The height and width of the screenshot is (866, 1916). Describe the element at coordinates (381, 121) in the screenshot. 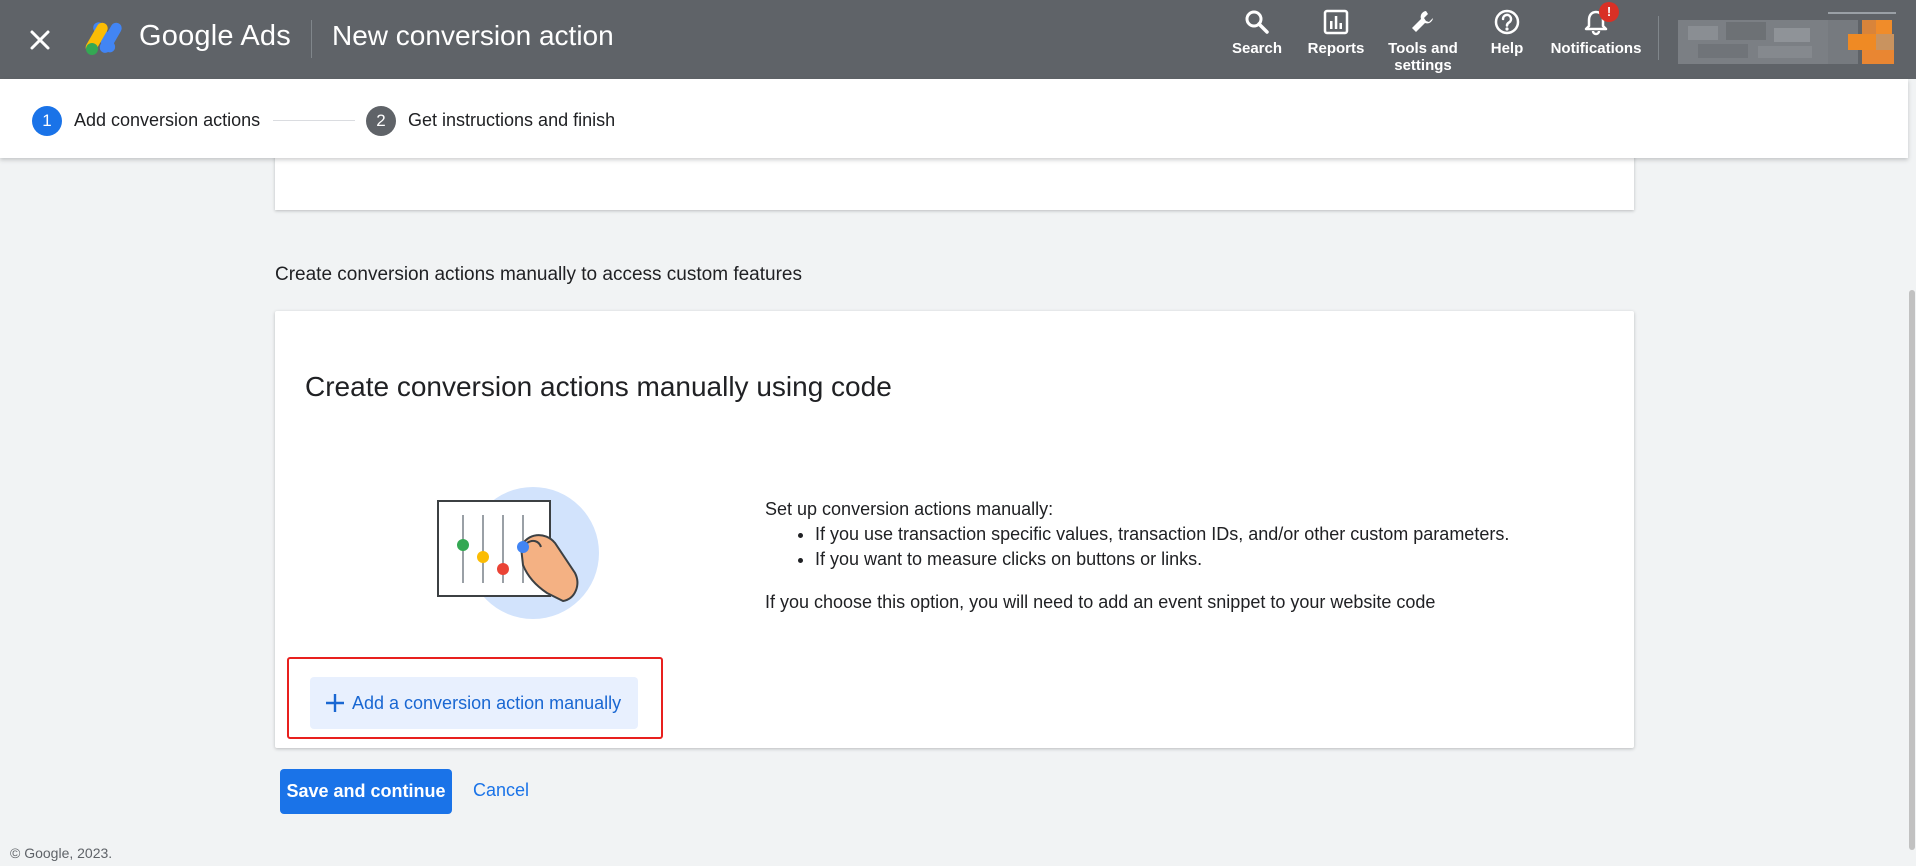

I see `step-2-number: 2` at that location.